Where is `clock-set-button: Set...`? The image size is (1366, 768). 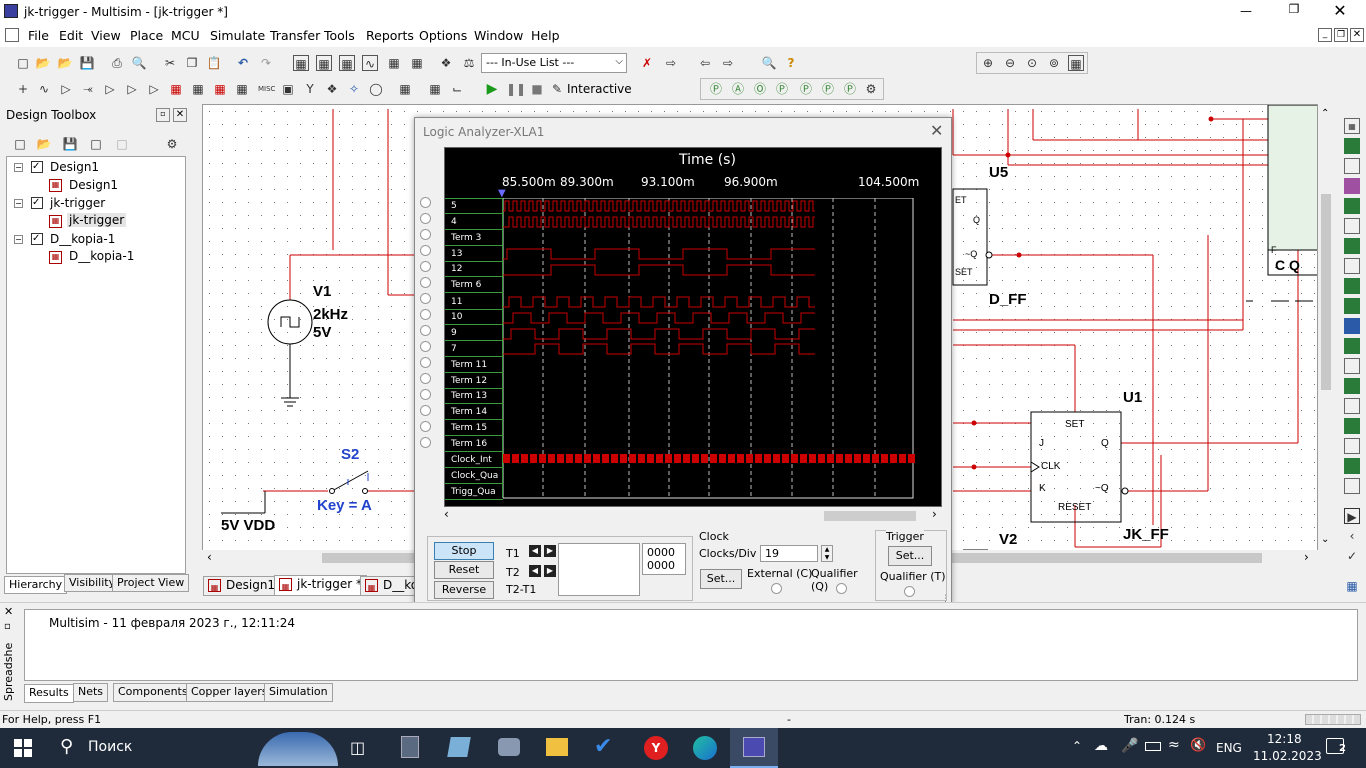 clock-set-button: Set... is located at coordinates (721, 579).